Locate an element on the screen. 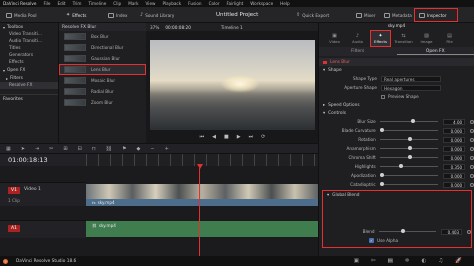  menu-item: View is located at coordinates (151, 3).